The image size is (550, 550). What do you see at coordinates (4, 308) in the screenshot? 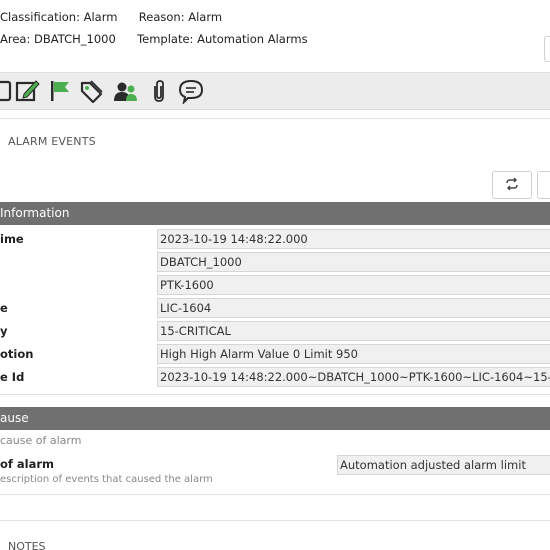
I see `field-label-source: e` at bounding box center [4, 308].